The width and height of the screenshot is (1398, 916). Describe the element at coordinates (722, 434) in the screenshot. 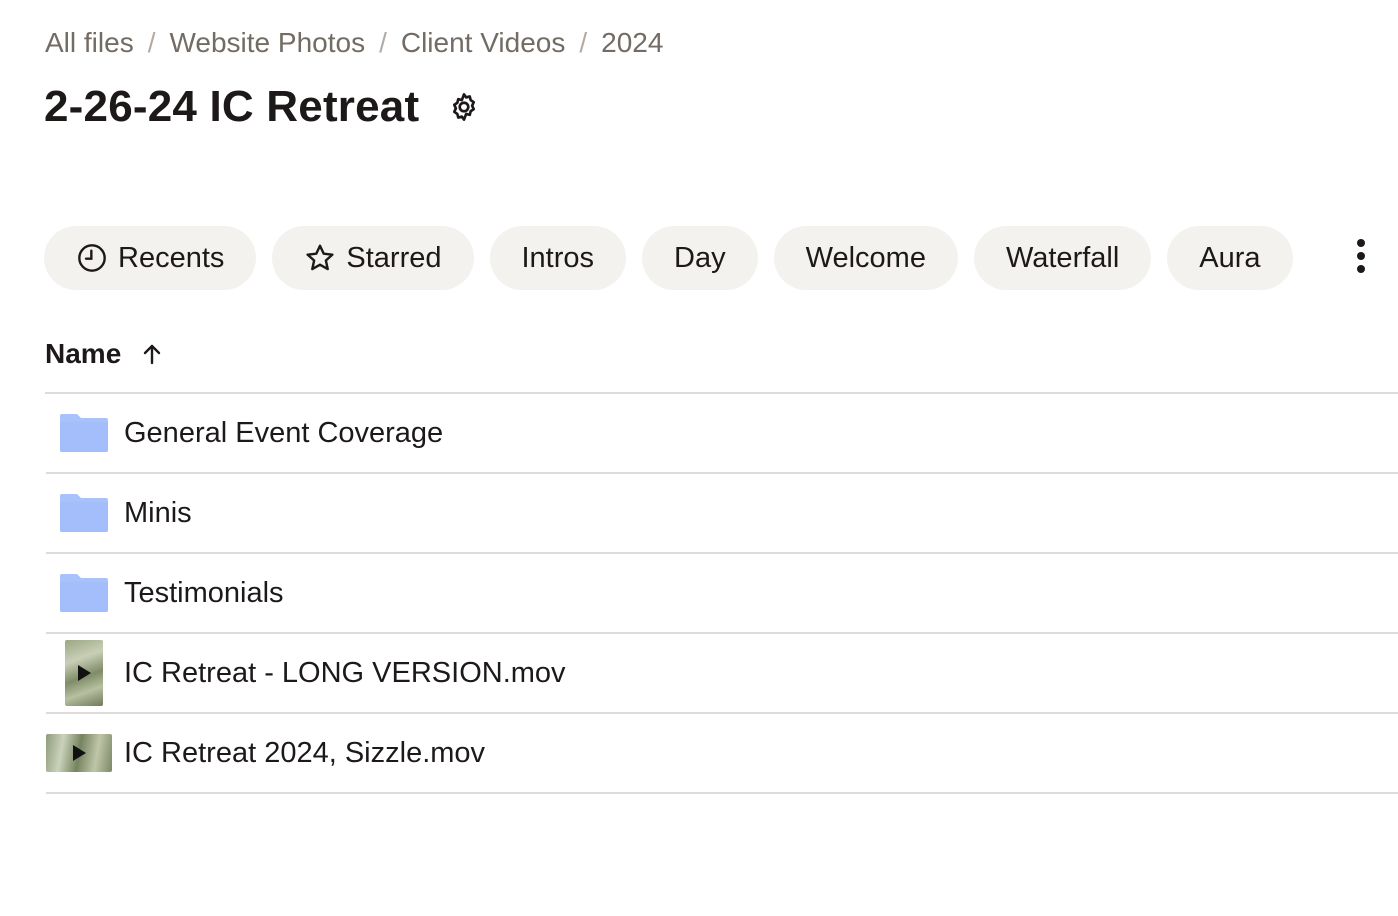

I see `table-row: General Event Coverage` at that location.